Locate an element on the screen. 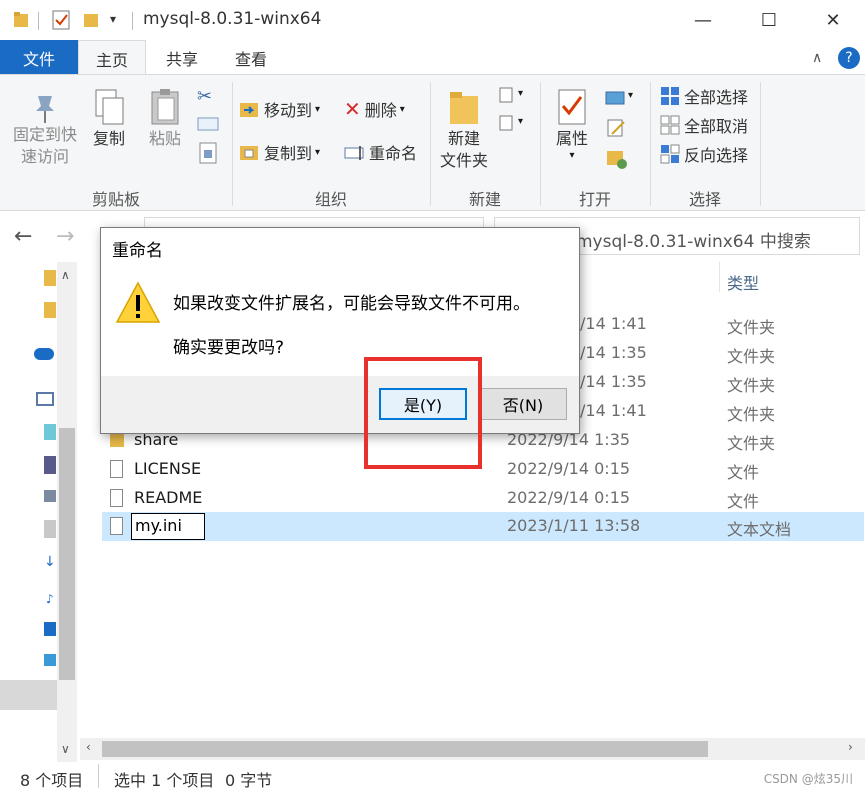  copy-button: 复制 is located at coordinates (109, 133).